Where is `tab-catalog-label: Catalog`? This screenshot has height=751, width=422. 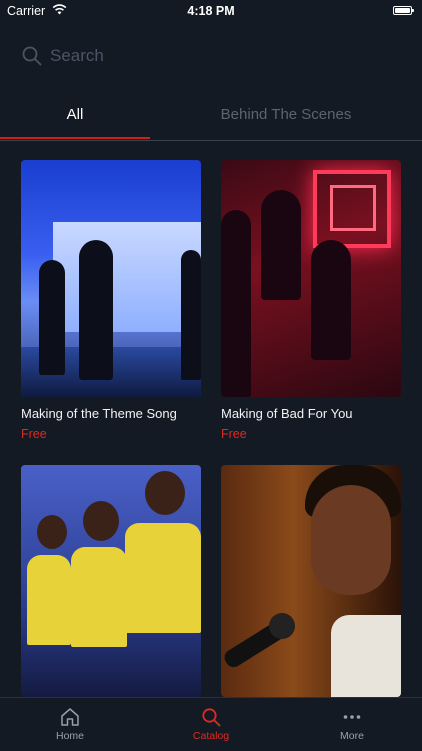
tab-catalog-label: Catalog is located at coordinates (211, 736).